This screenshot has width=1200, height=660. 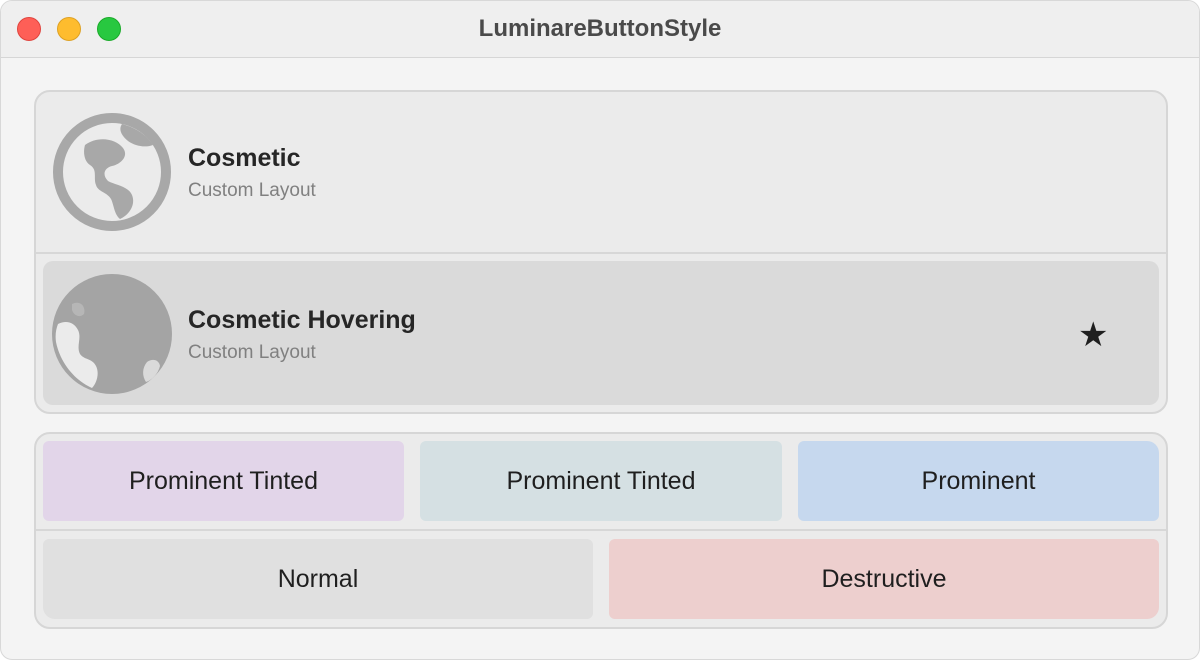 I want to click on globe-europe-africa-icon, so click(x=112, y=334).